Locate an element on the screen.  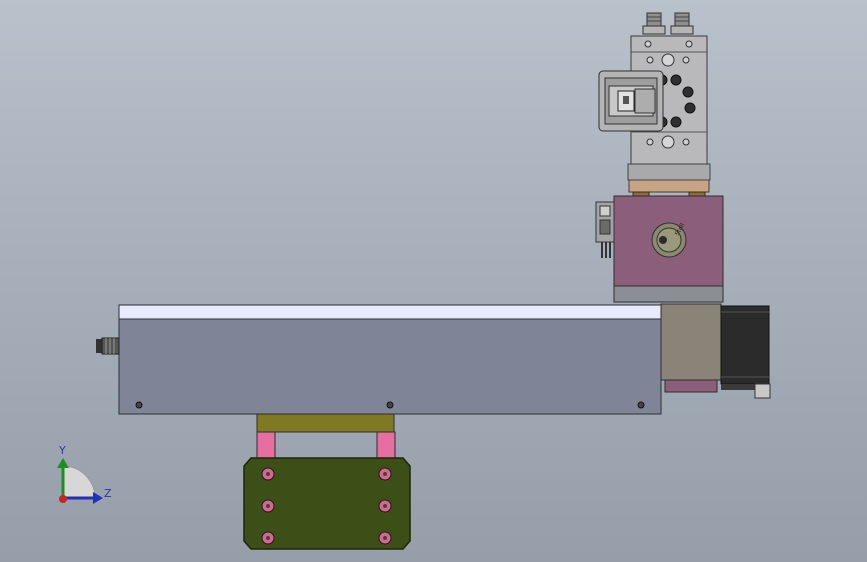
linear-module-body is located at coordinates (390, 366).